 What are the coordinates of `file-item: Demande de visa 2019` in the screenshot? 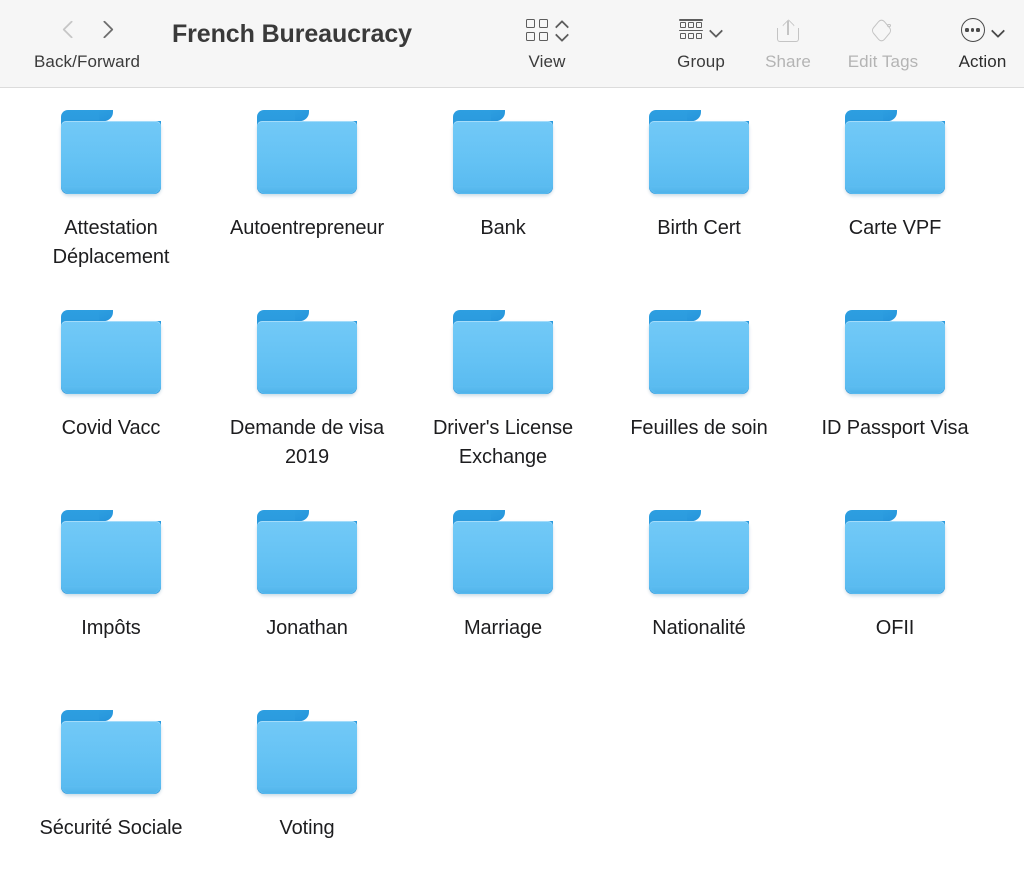 It's located at (307, 402).